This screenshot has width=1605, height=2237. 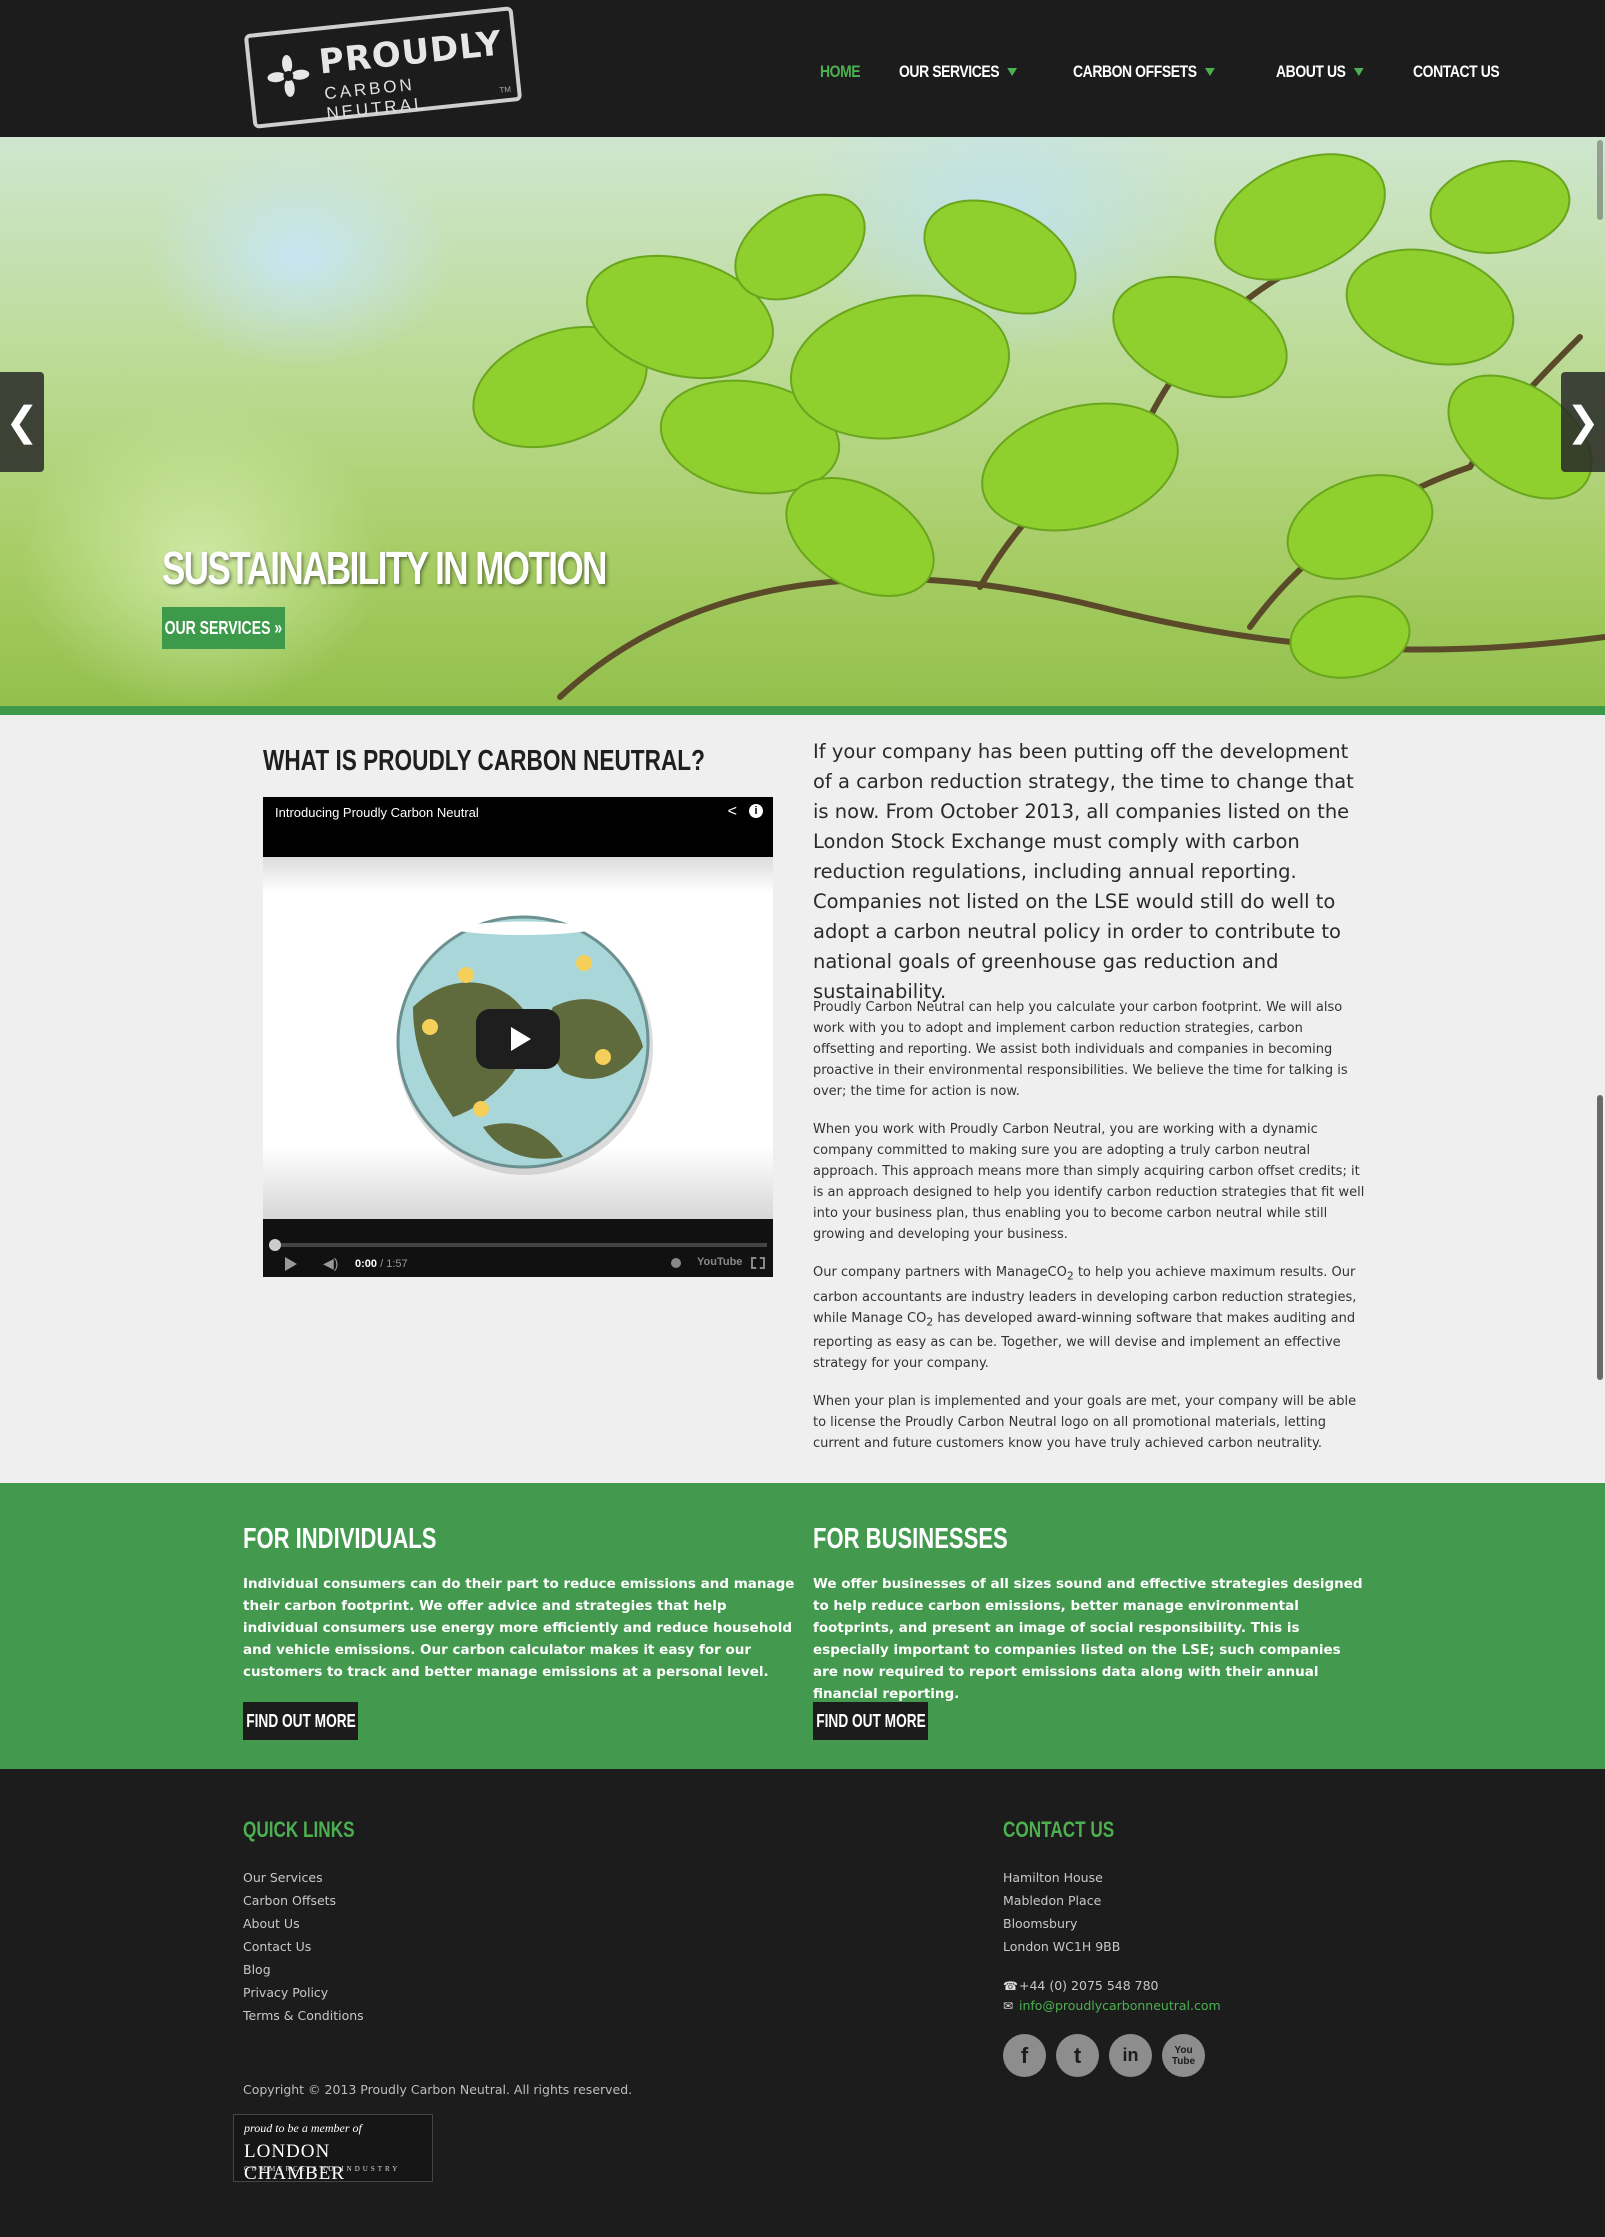 What do you see at coordinates (303, 1877) in the screenshot?
I see `footer-link-our-services: Our Services` at bounding box center [303, 1877].